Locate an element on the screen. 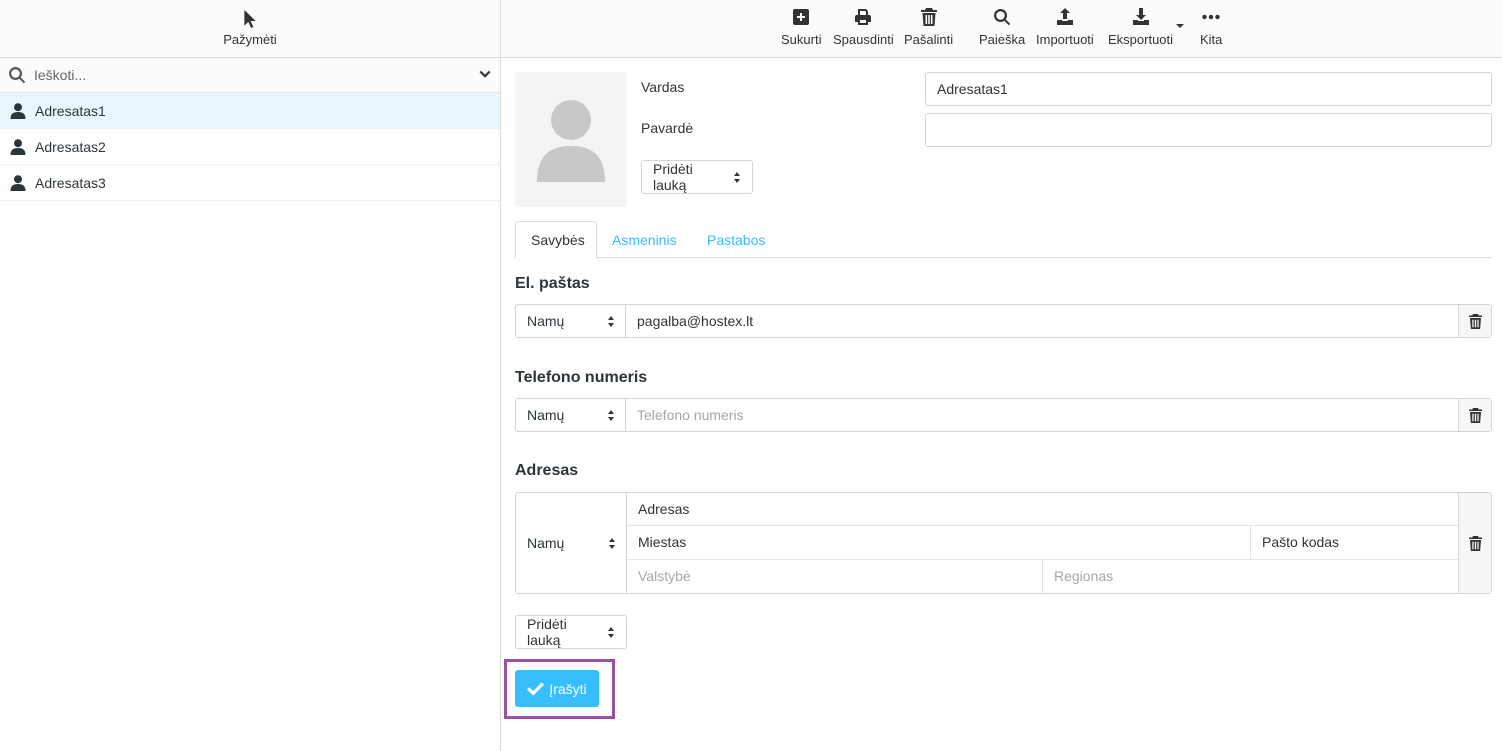 This screenshot has height=751, width=1502. print-button: Spausdinti is located at coordinates (863, 27).